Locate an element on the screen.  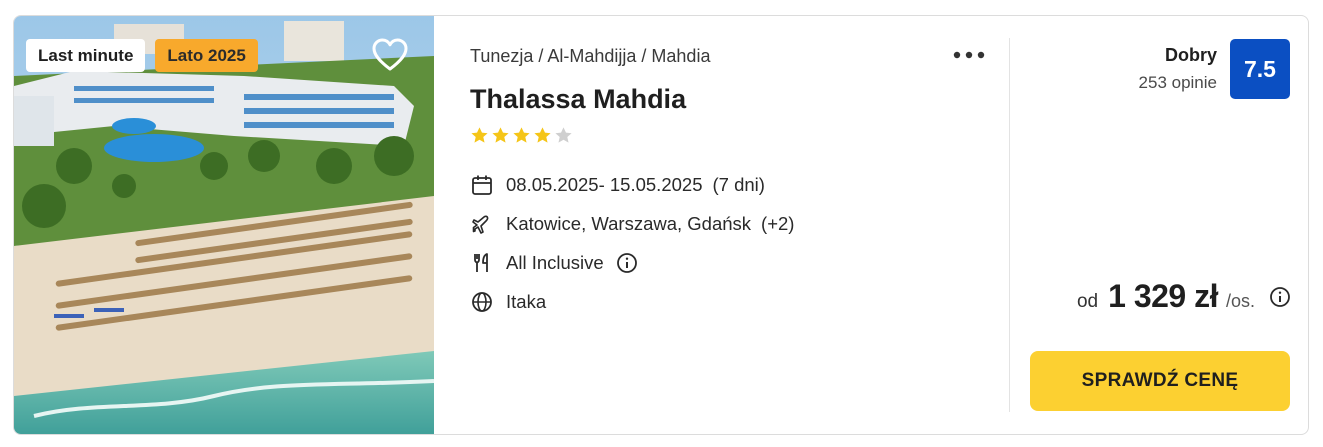
cutlery-icon is located at coordinates (482, 263).